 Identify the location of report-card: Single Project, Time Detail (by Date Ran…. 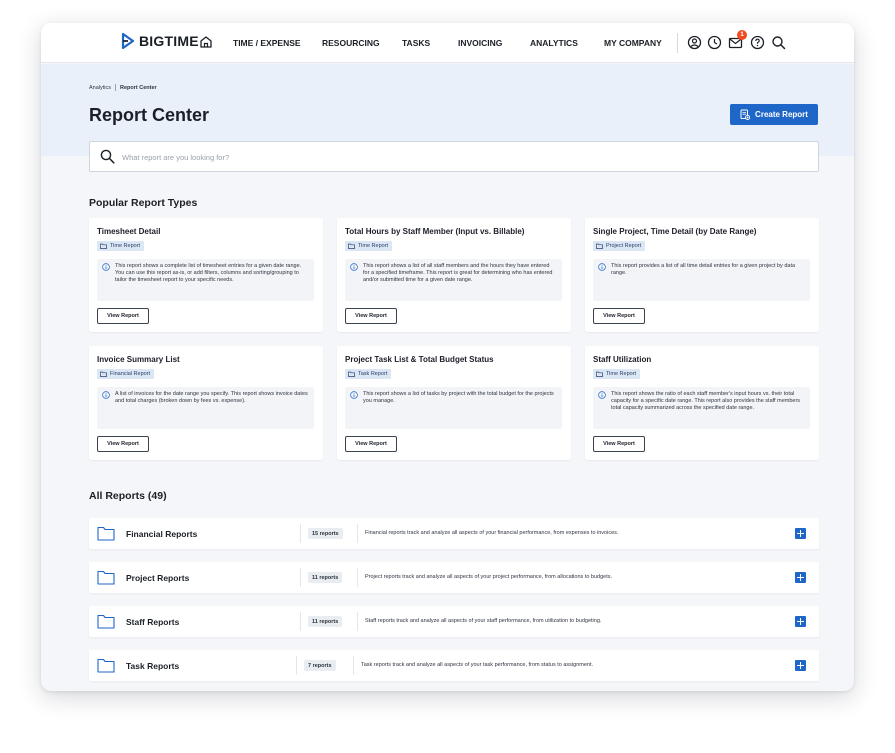
(702, 275).